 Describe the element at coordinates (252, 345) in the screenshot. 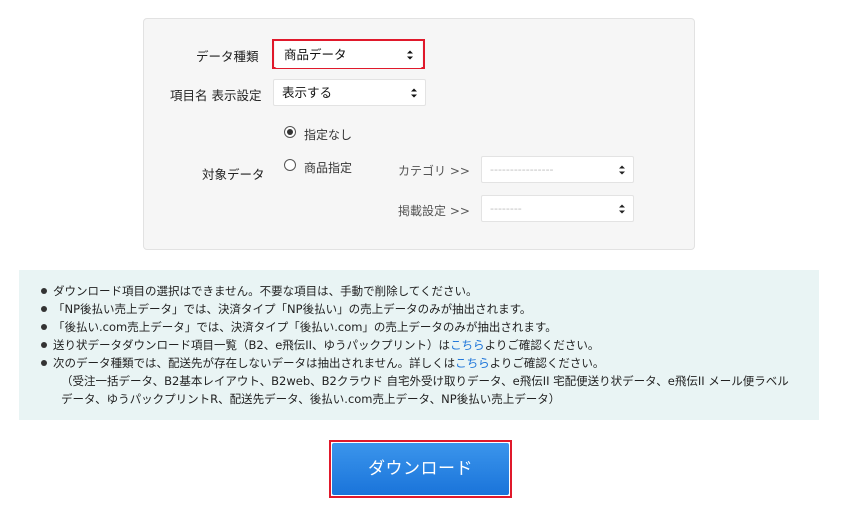

I see `note-text: 送り状データダウンロード項目一覧（B2、e飛伝II、ゆうパックプリント）は` at that location.